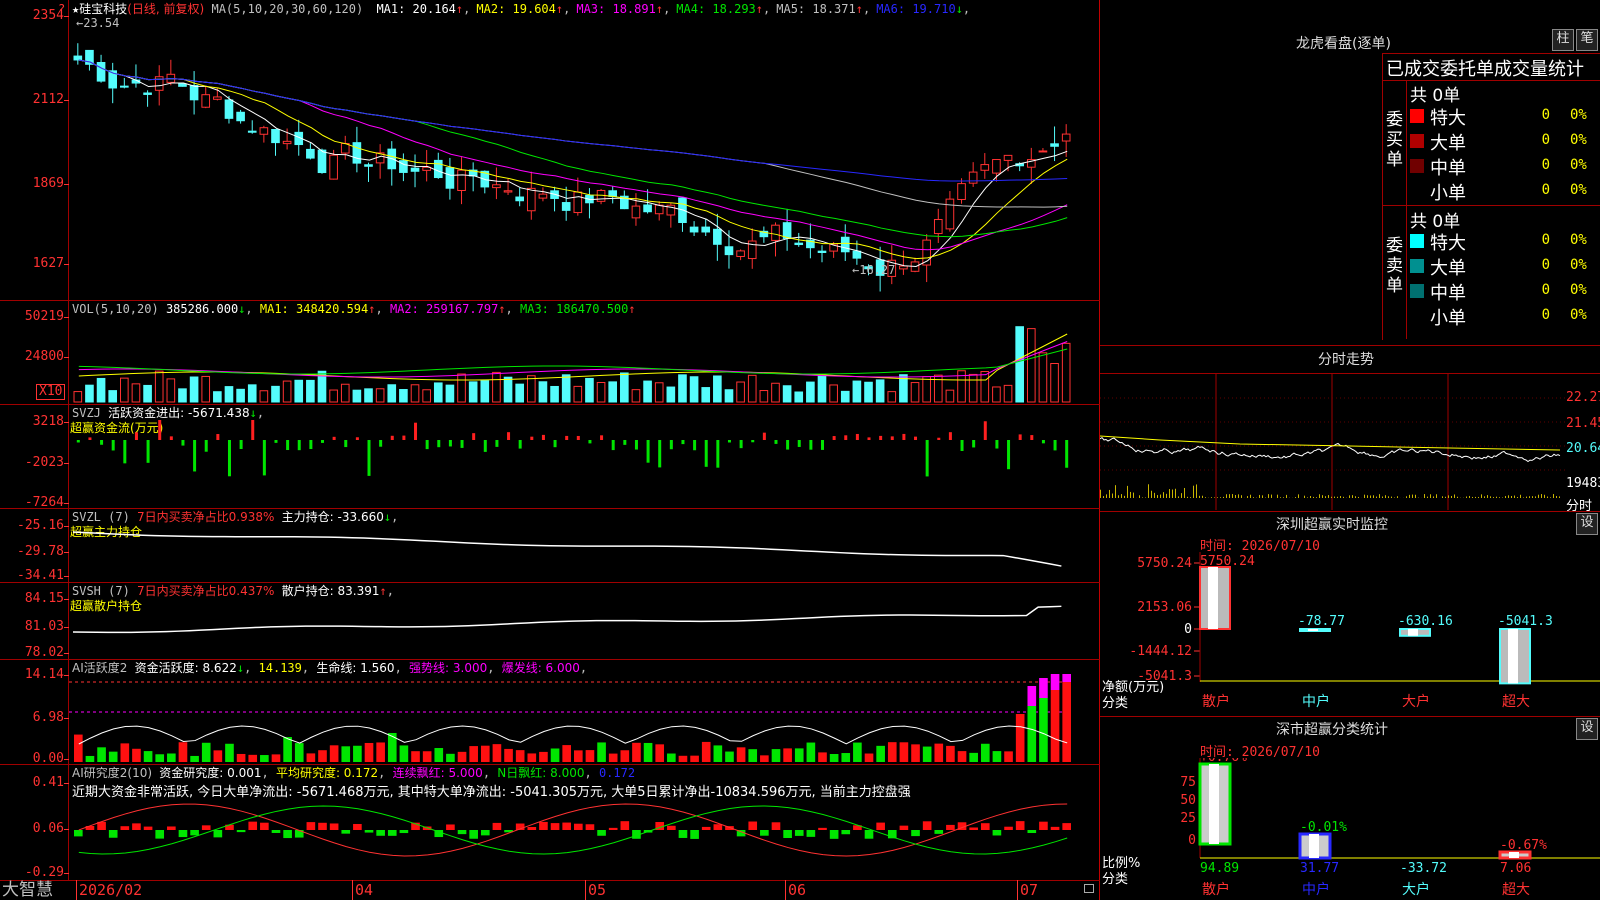  What do you see at coordinates (584, 464) in the screenshot?
I see `svzj-flow-chart` at bounding box center [584, 464].